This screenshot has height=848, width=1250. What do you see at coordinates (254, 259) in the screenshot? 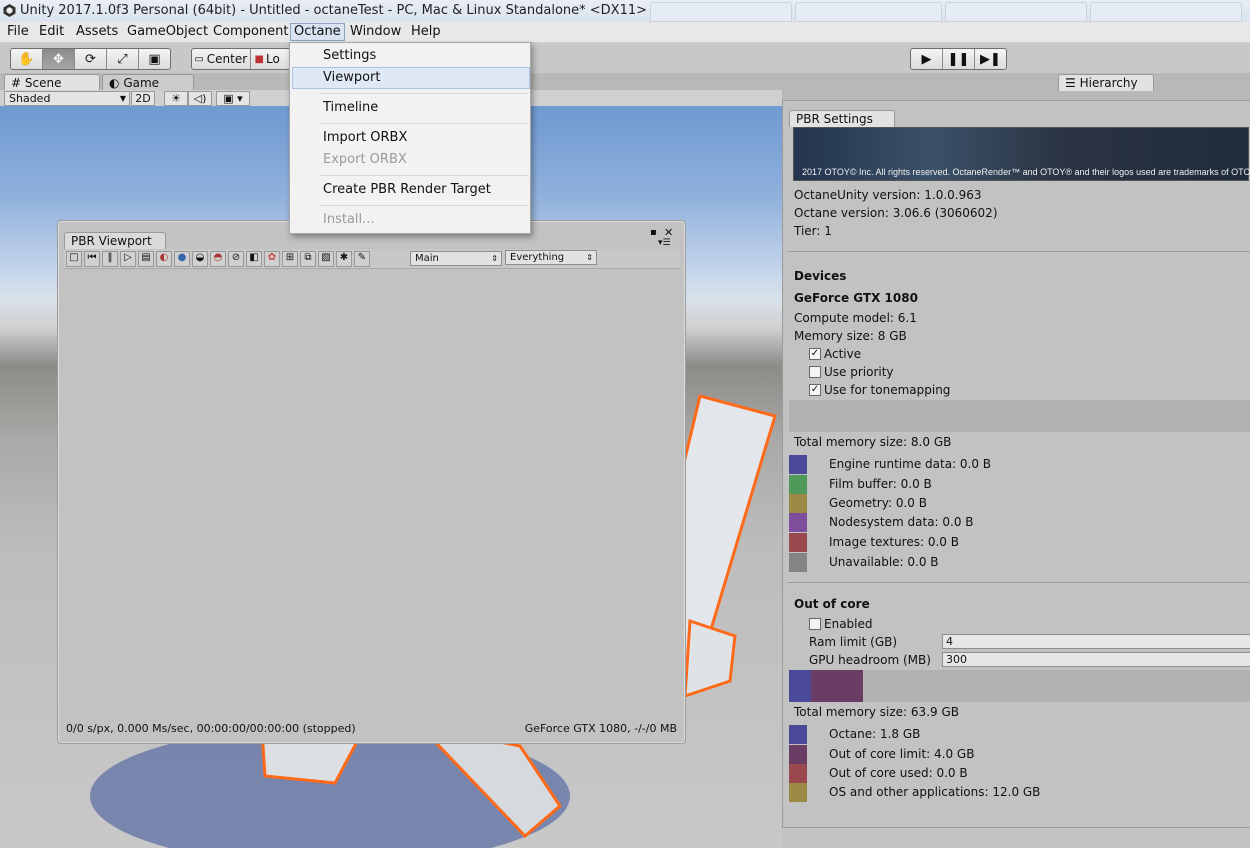
I see `alpha-icon: ◧` at bounding box center [254, 259].